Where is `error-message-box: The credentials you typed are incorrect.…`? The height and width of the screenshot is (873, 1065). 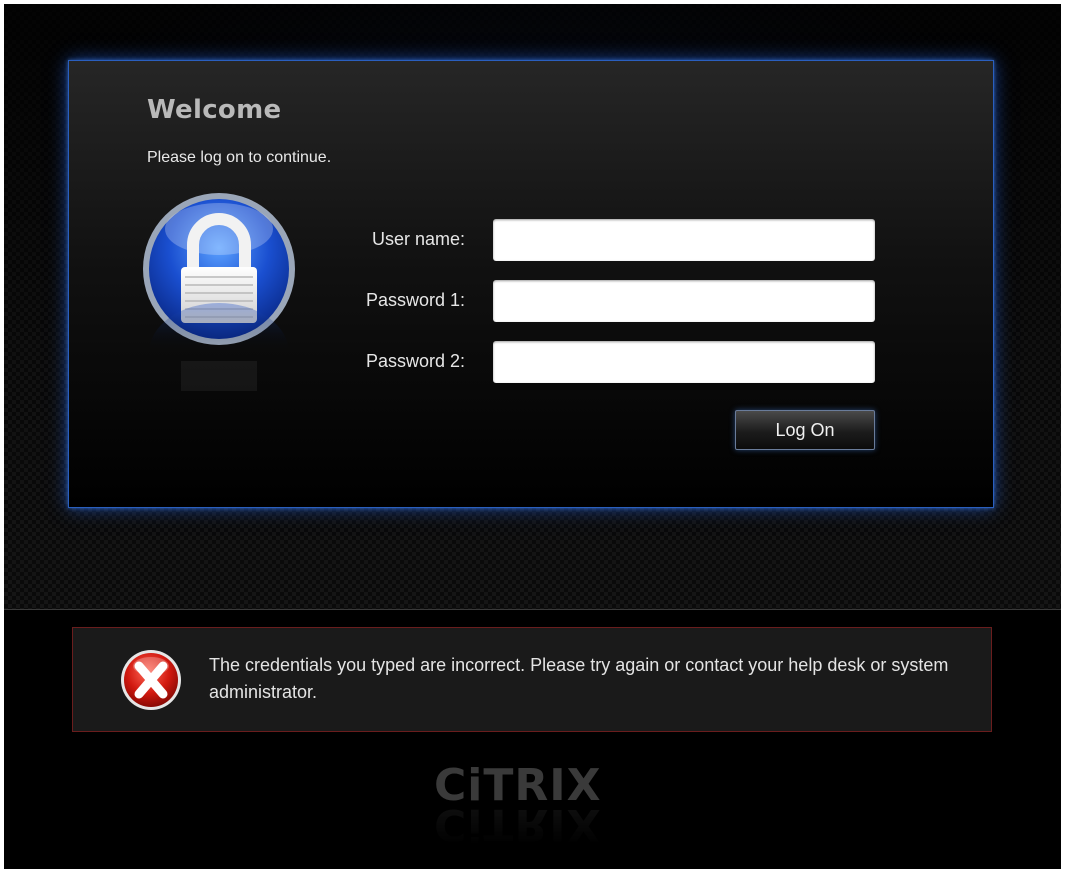 error-message-box: The credentials you typed are incorrect.… is located at coordinates (532, 679).